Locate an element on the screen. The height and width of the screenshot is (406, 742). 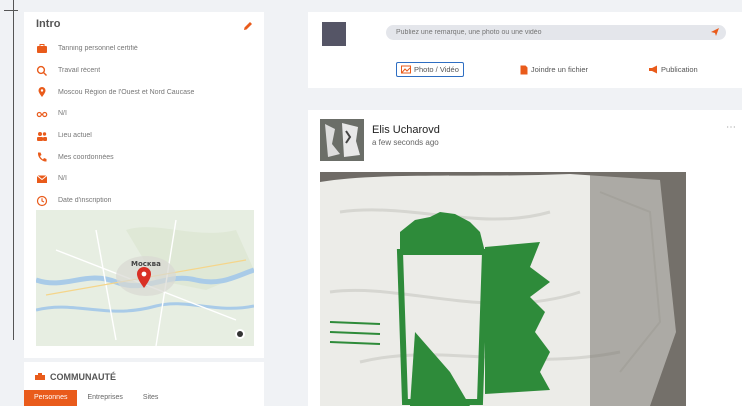
intro-item-email: N/I is located at coordinates (146, 179).